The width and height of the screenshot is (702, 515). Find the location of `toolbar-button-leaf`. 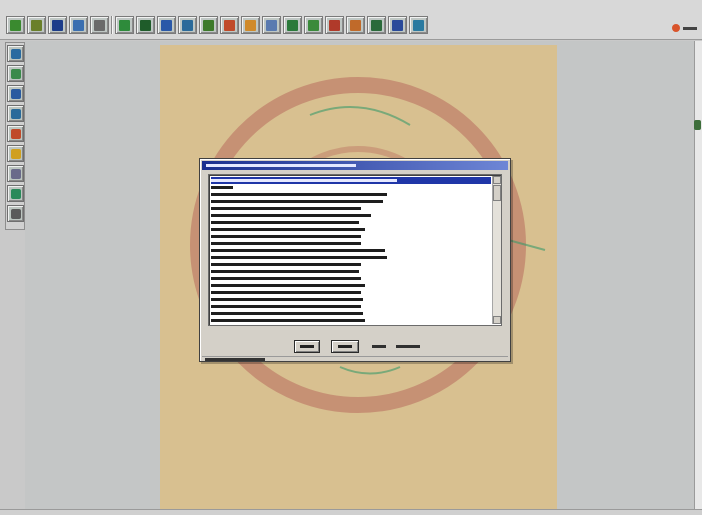

toolbar-button-leaf is located at coordinates (15, 25).